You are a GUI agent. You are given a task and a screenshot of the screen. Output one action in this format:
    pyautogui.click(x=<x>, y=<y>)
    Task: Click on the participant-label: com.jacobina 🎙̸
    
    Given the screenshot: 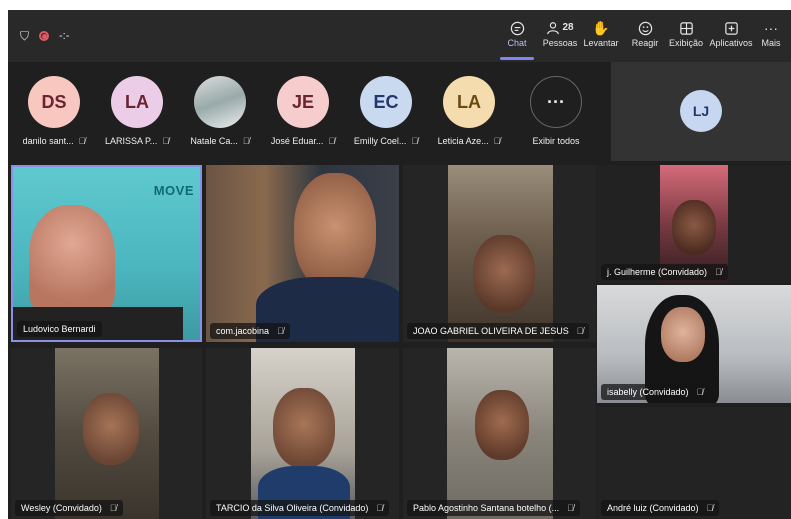 What is the action you would take?
    pyautogui.click(x=250, y=331)
    